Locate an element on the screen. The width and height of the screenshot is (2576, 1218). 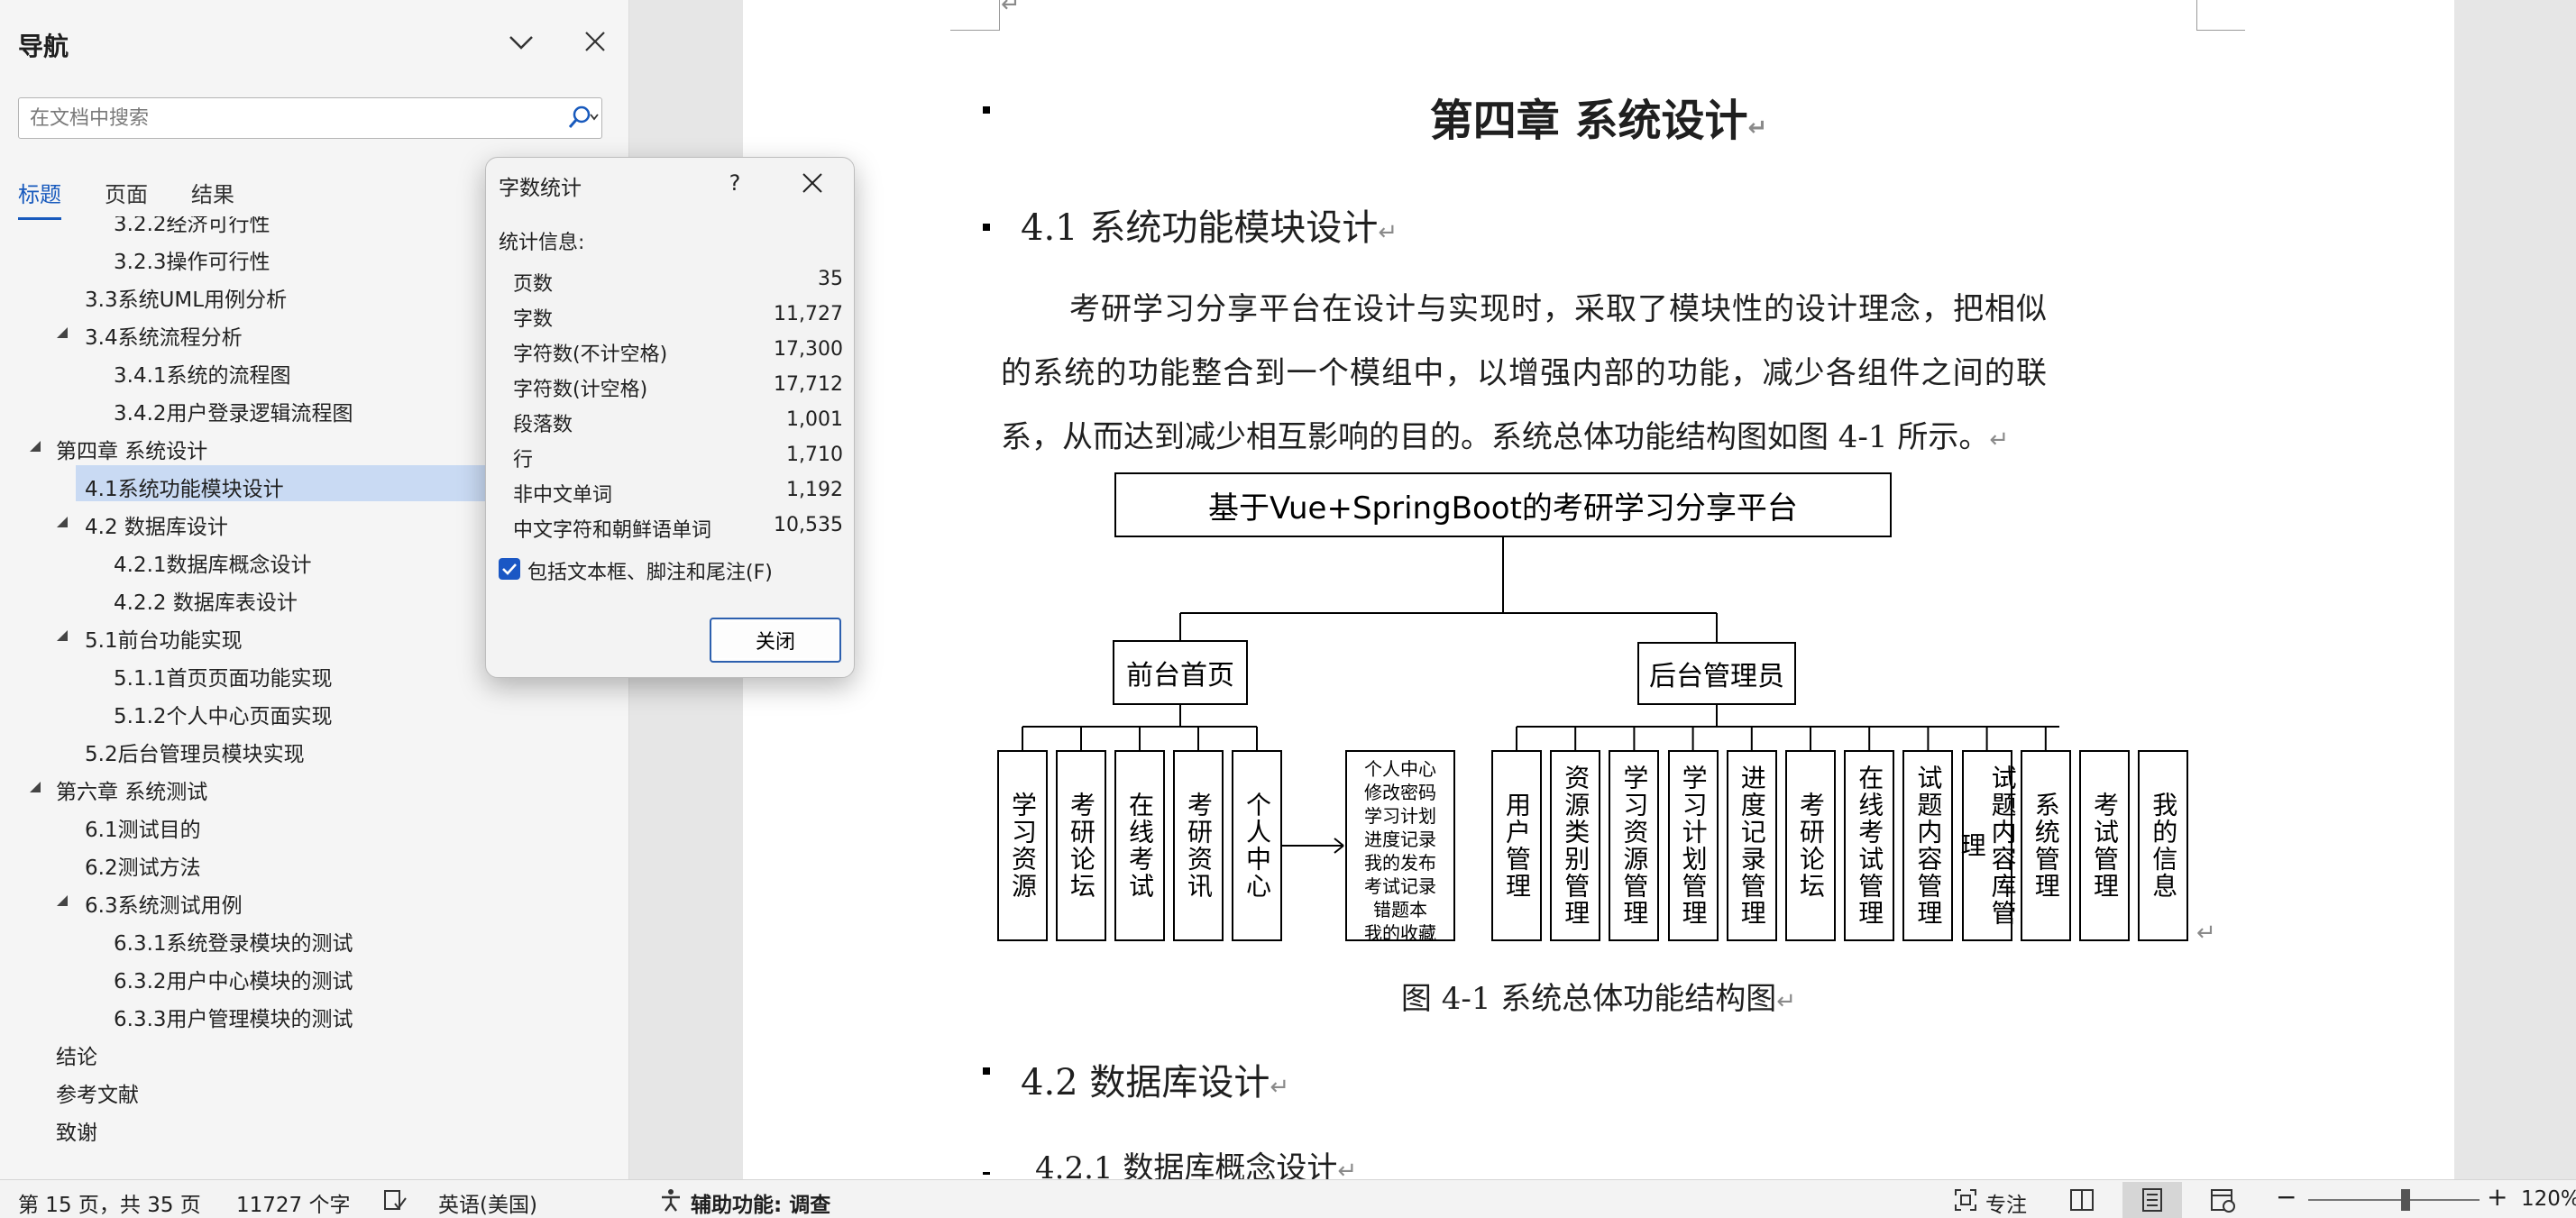
section-heading-4-2: 4.2 数据库设计↵ is located at coordinates (1155, 1079).